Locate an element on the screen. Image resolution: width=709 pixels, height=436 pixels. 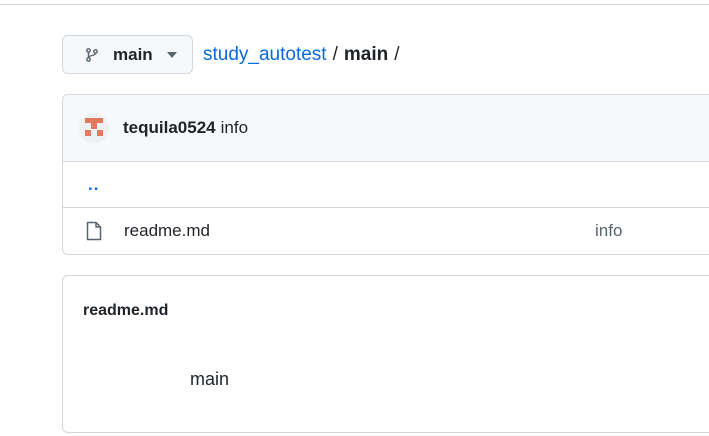
latest-commit-row: tequila0524 info is located at coordinates (386, 128).